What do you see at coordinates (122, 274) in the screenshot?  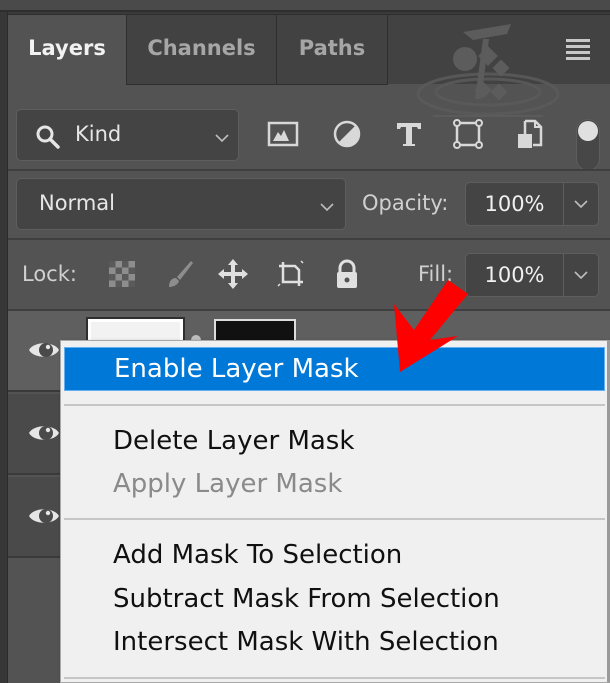 I see `lock-transparent-pixels-icon` at bounding box center [122, 274].